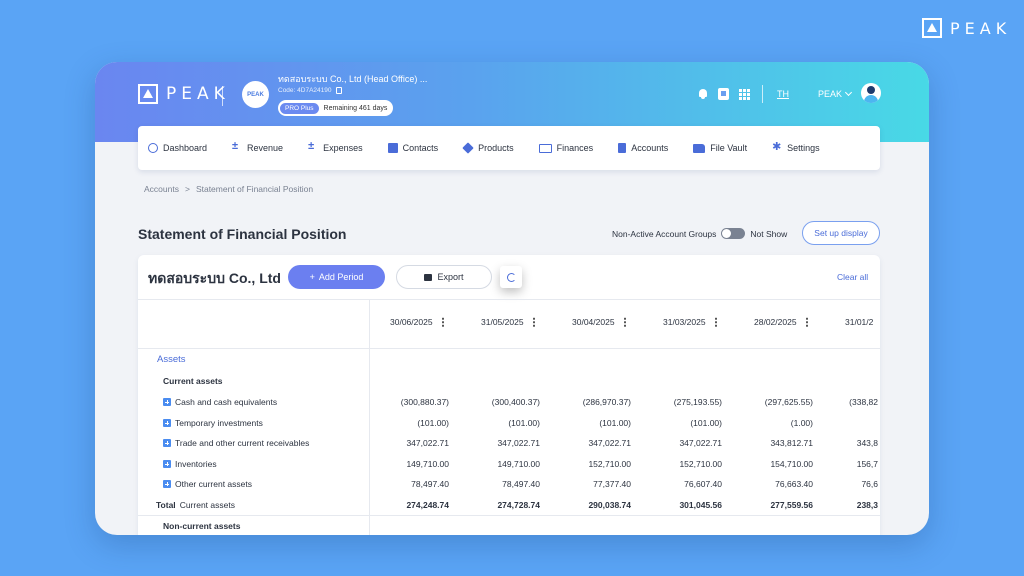  Describe the element at coordinates (310, 90) in the screenshot. I see `company-code: Code: 4D7A24190` at that location.